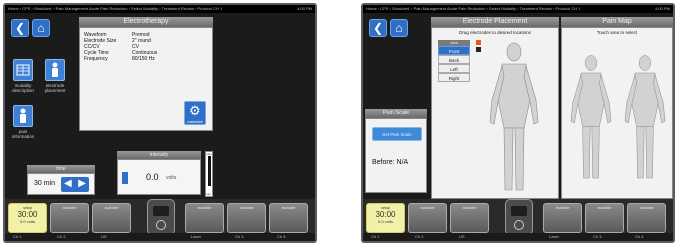  What do you see at coordinates (23, 134) in the screenshot?
I see `tile-label: pain information` at bounding box center [23, 134].